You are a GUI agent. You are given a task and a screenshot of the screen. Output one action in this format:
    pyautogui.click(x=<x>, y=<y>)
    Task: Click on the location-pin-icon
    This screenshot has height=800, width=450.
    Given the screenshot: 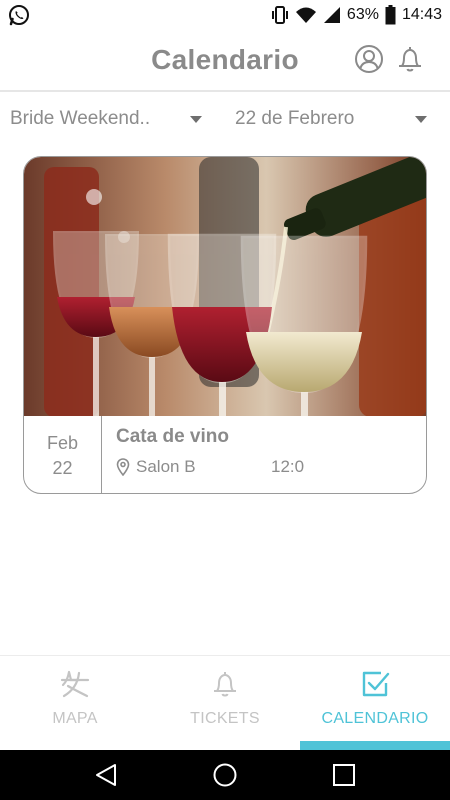 What is the action you would take?
    pyautogui.click(x=123, y=467)
    